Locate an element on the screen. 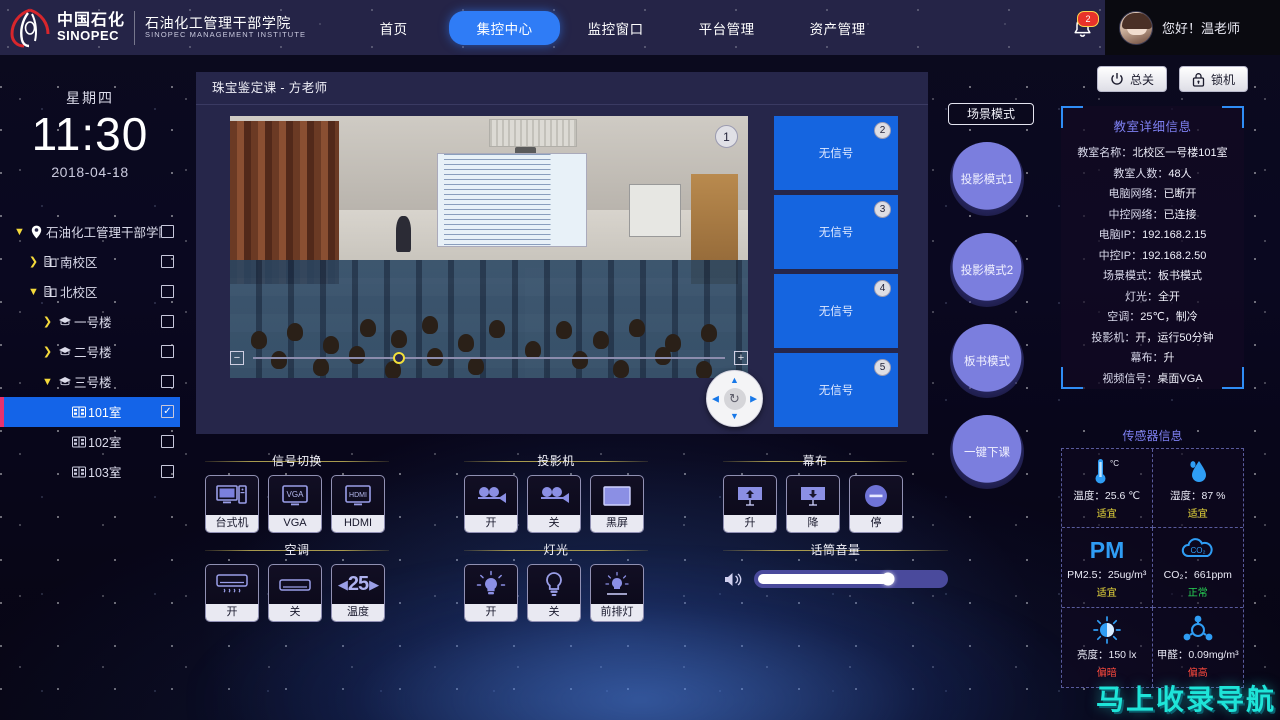 Image resolution: width=1280 pixels, height=720 pixels. lock-screen-button: 锁机 is located at coordinates (1213, 79).